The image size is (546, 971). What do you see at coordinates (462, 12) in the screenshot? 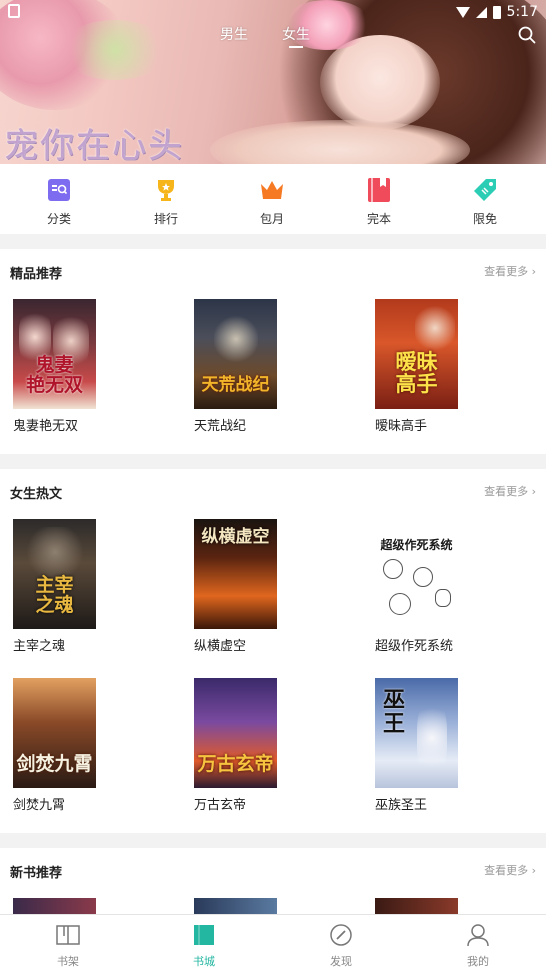
I see `wifi-icon` at bounding box center [462, 12].